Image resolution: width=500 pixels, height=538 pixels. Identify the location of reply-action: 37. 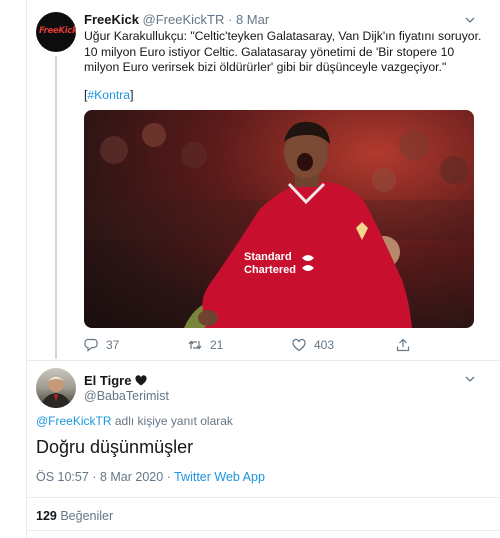
(101, 345).